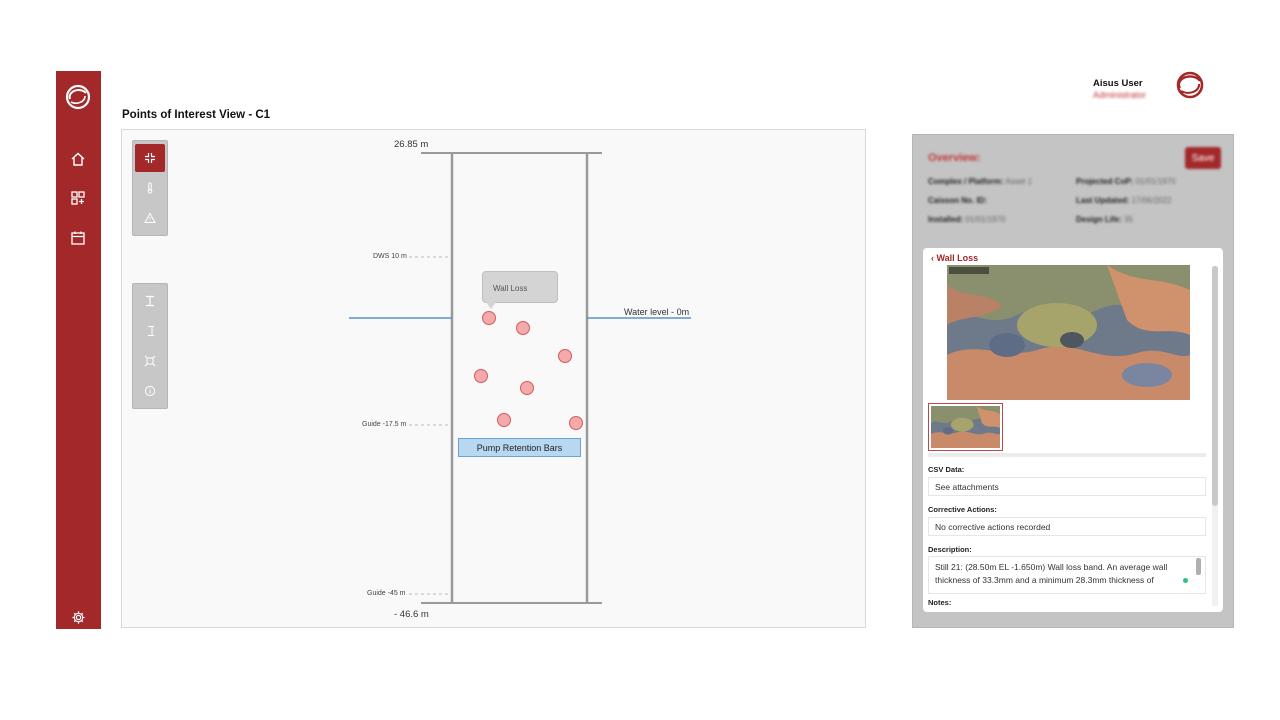 This screenshot has height=720, width=1280. I want to click on back-link: ‹ Wall Loss, so click(954, 258).